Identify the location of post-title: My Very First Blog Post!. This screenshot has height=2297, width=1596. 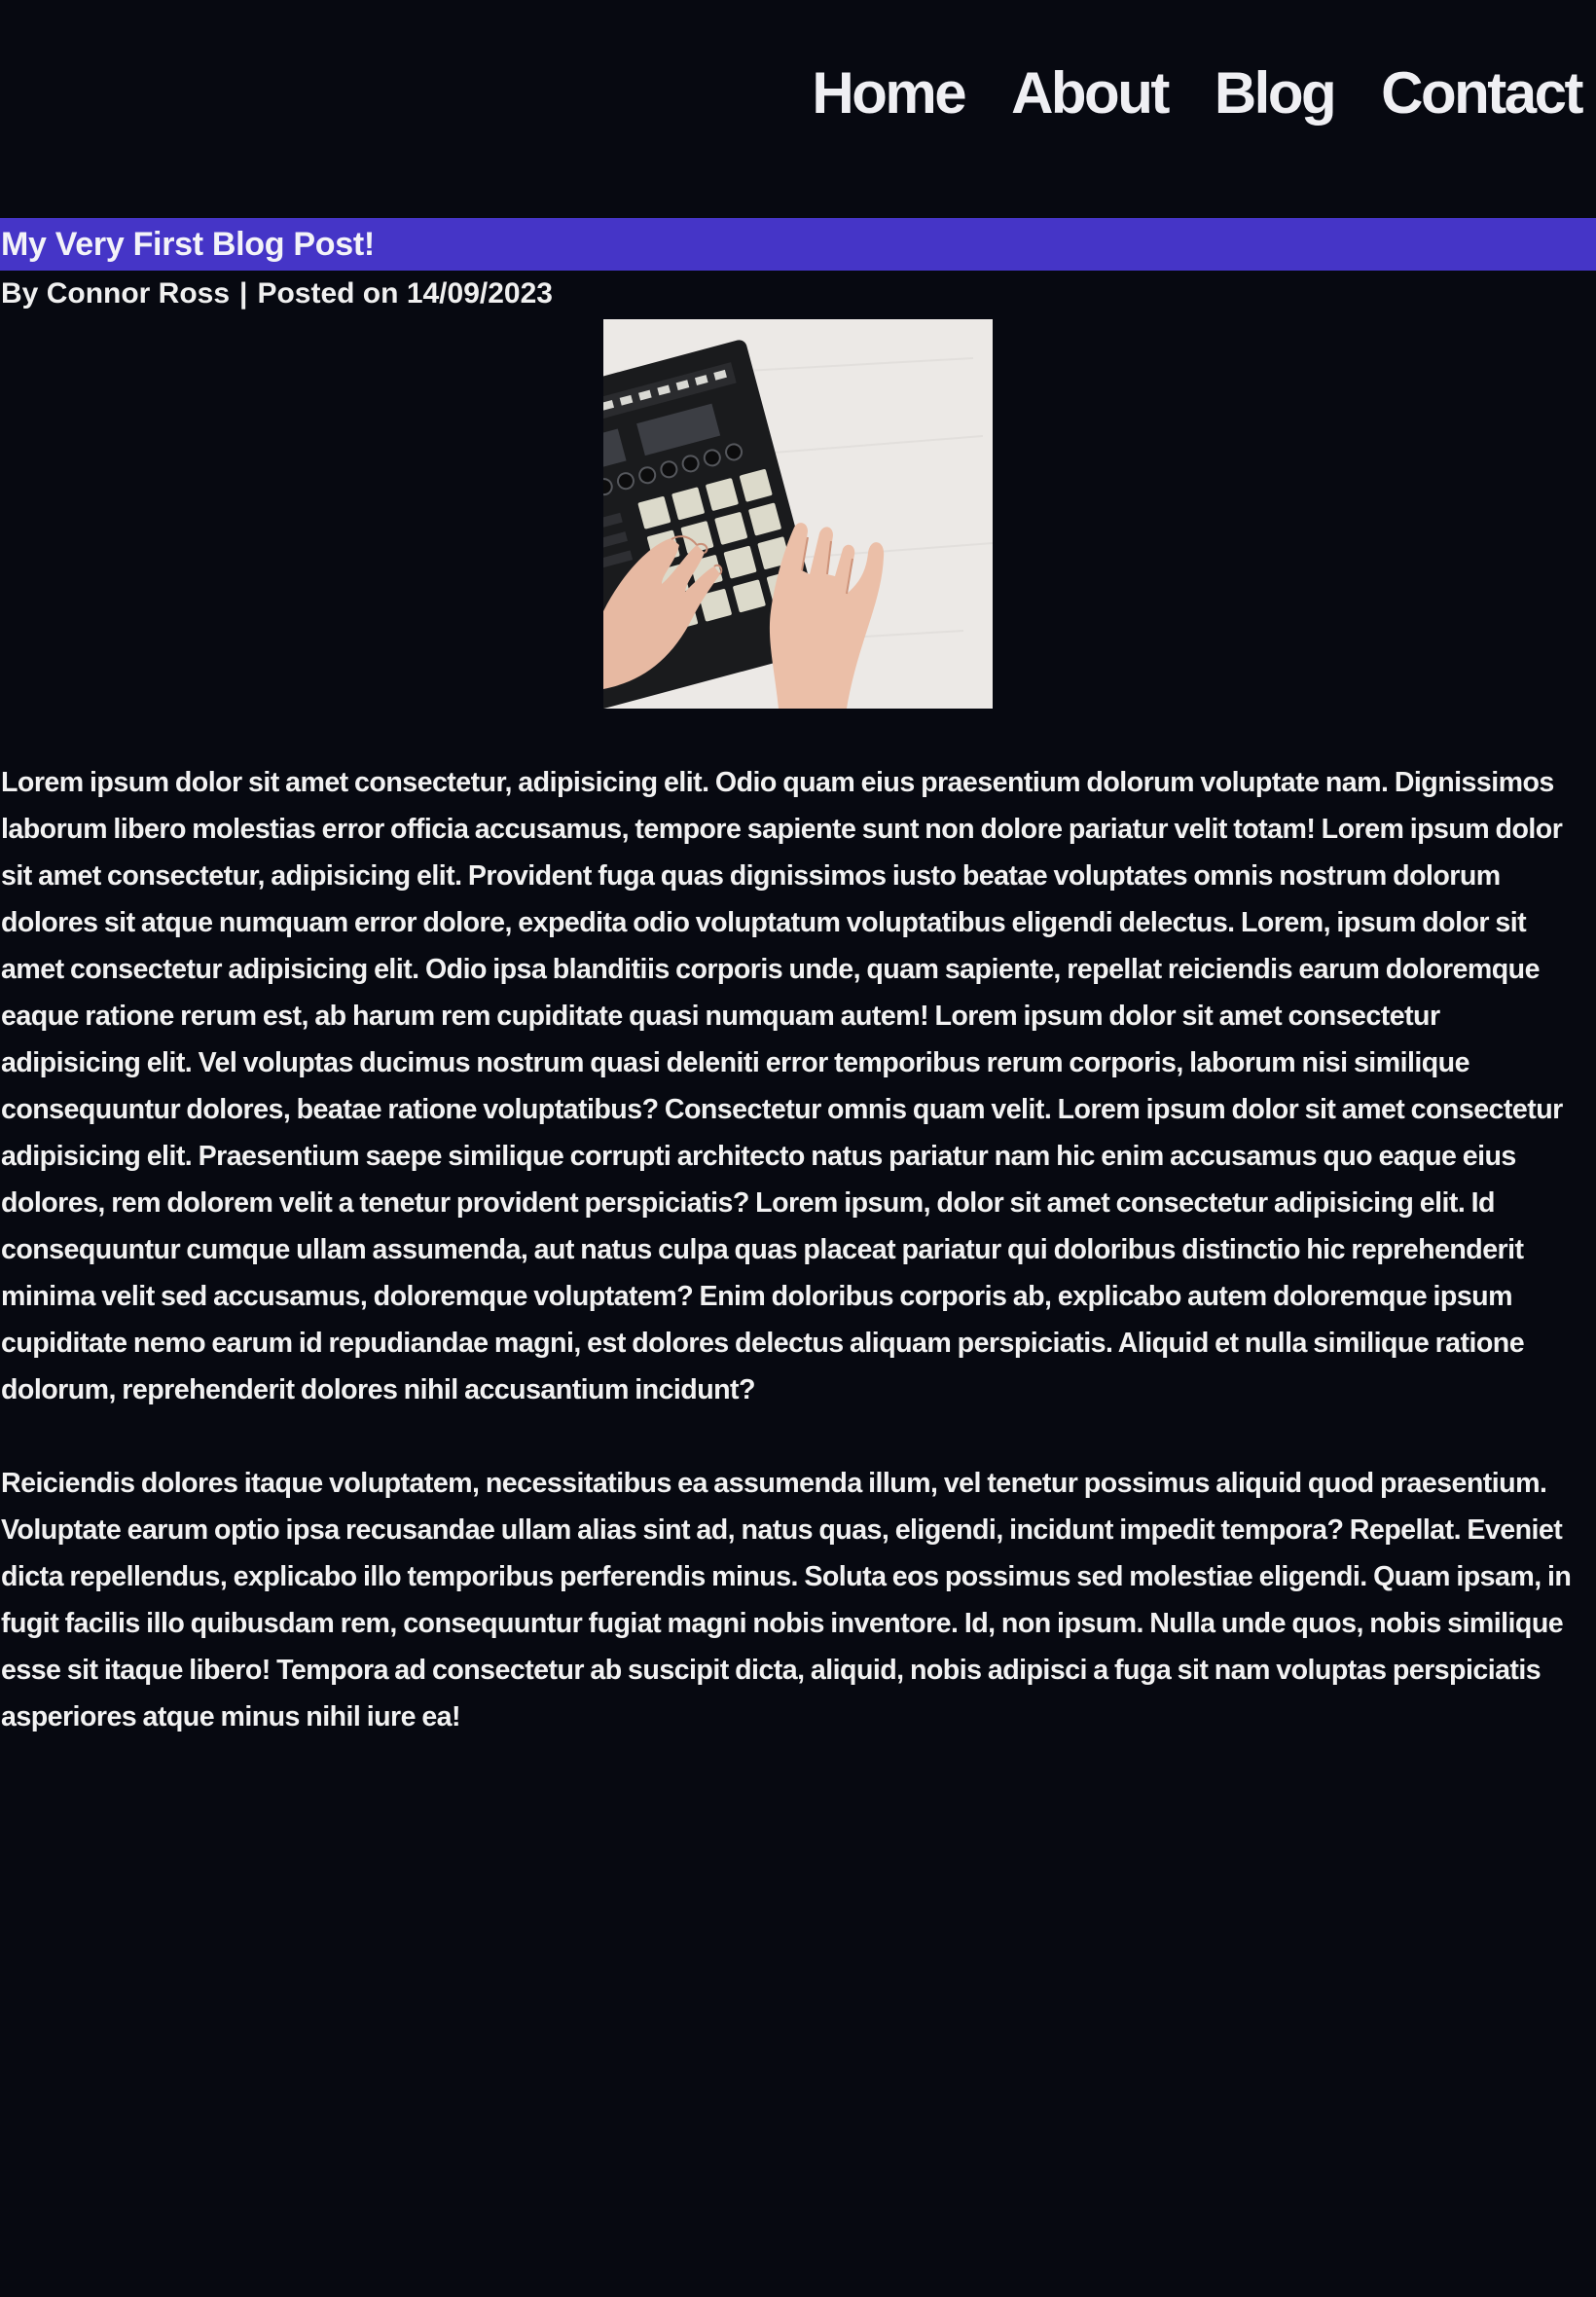
(188, 244).